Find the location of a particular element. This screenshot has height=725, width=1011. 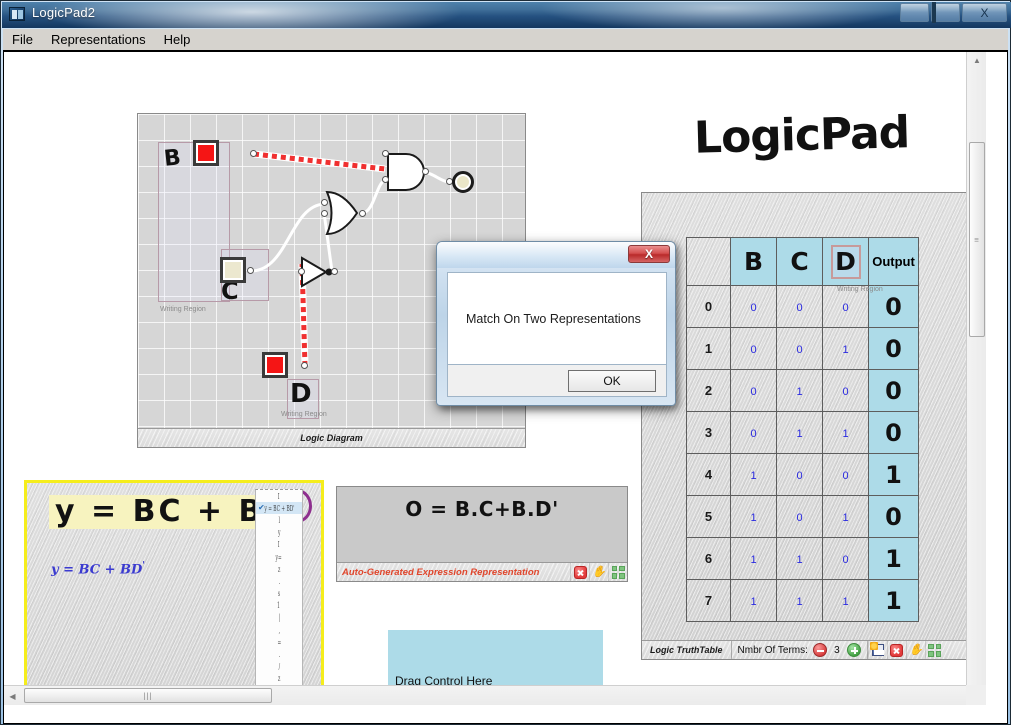

candidate-label: . is located at coordinates (279, 581).